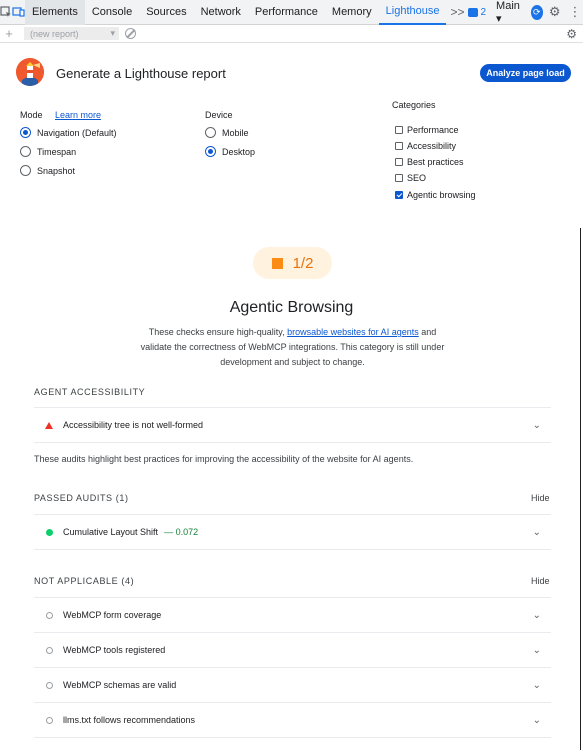 This screenshot has height=750, width=583. I want to click on lighthouse-logo-icon, so click(30, 72).